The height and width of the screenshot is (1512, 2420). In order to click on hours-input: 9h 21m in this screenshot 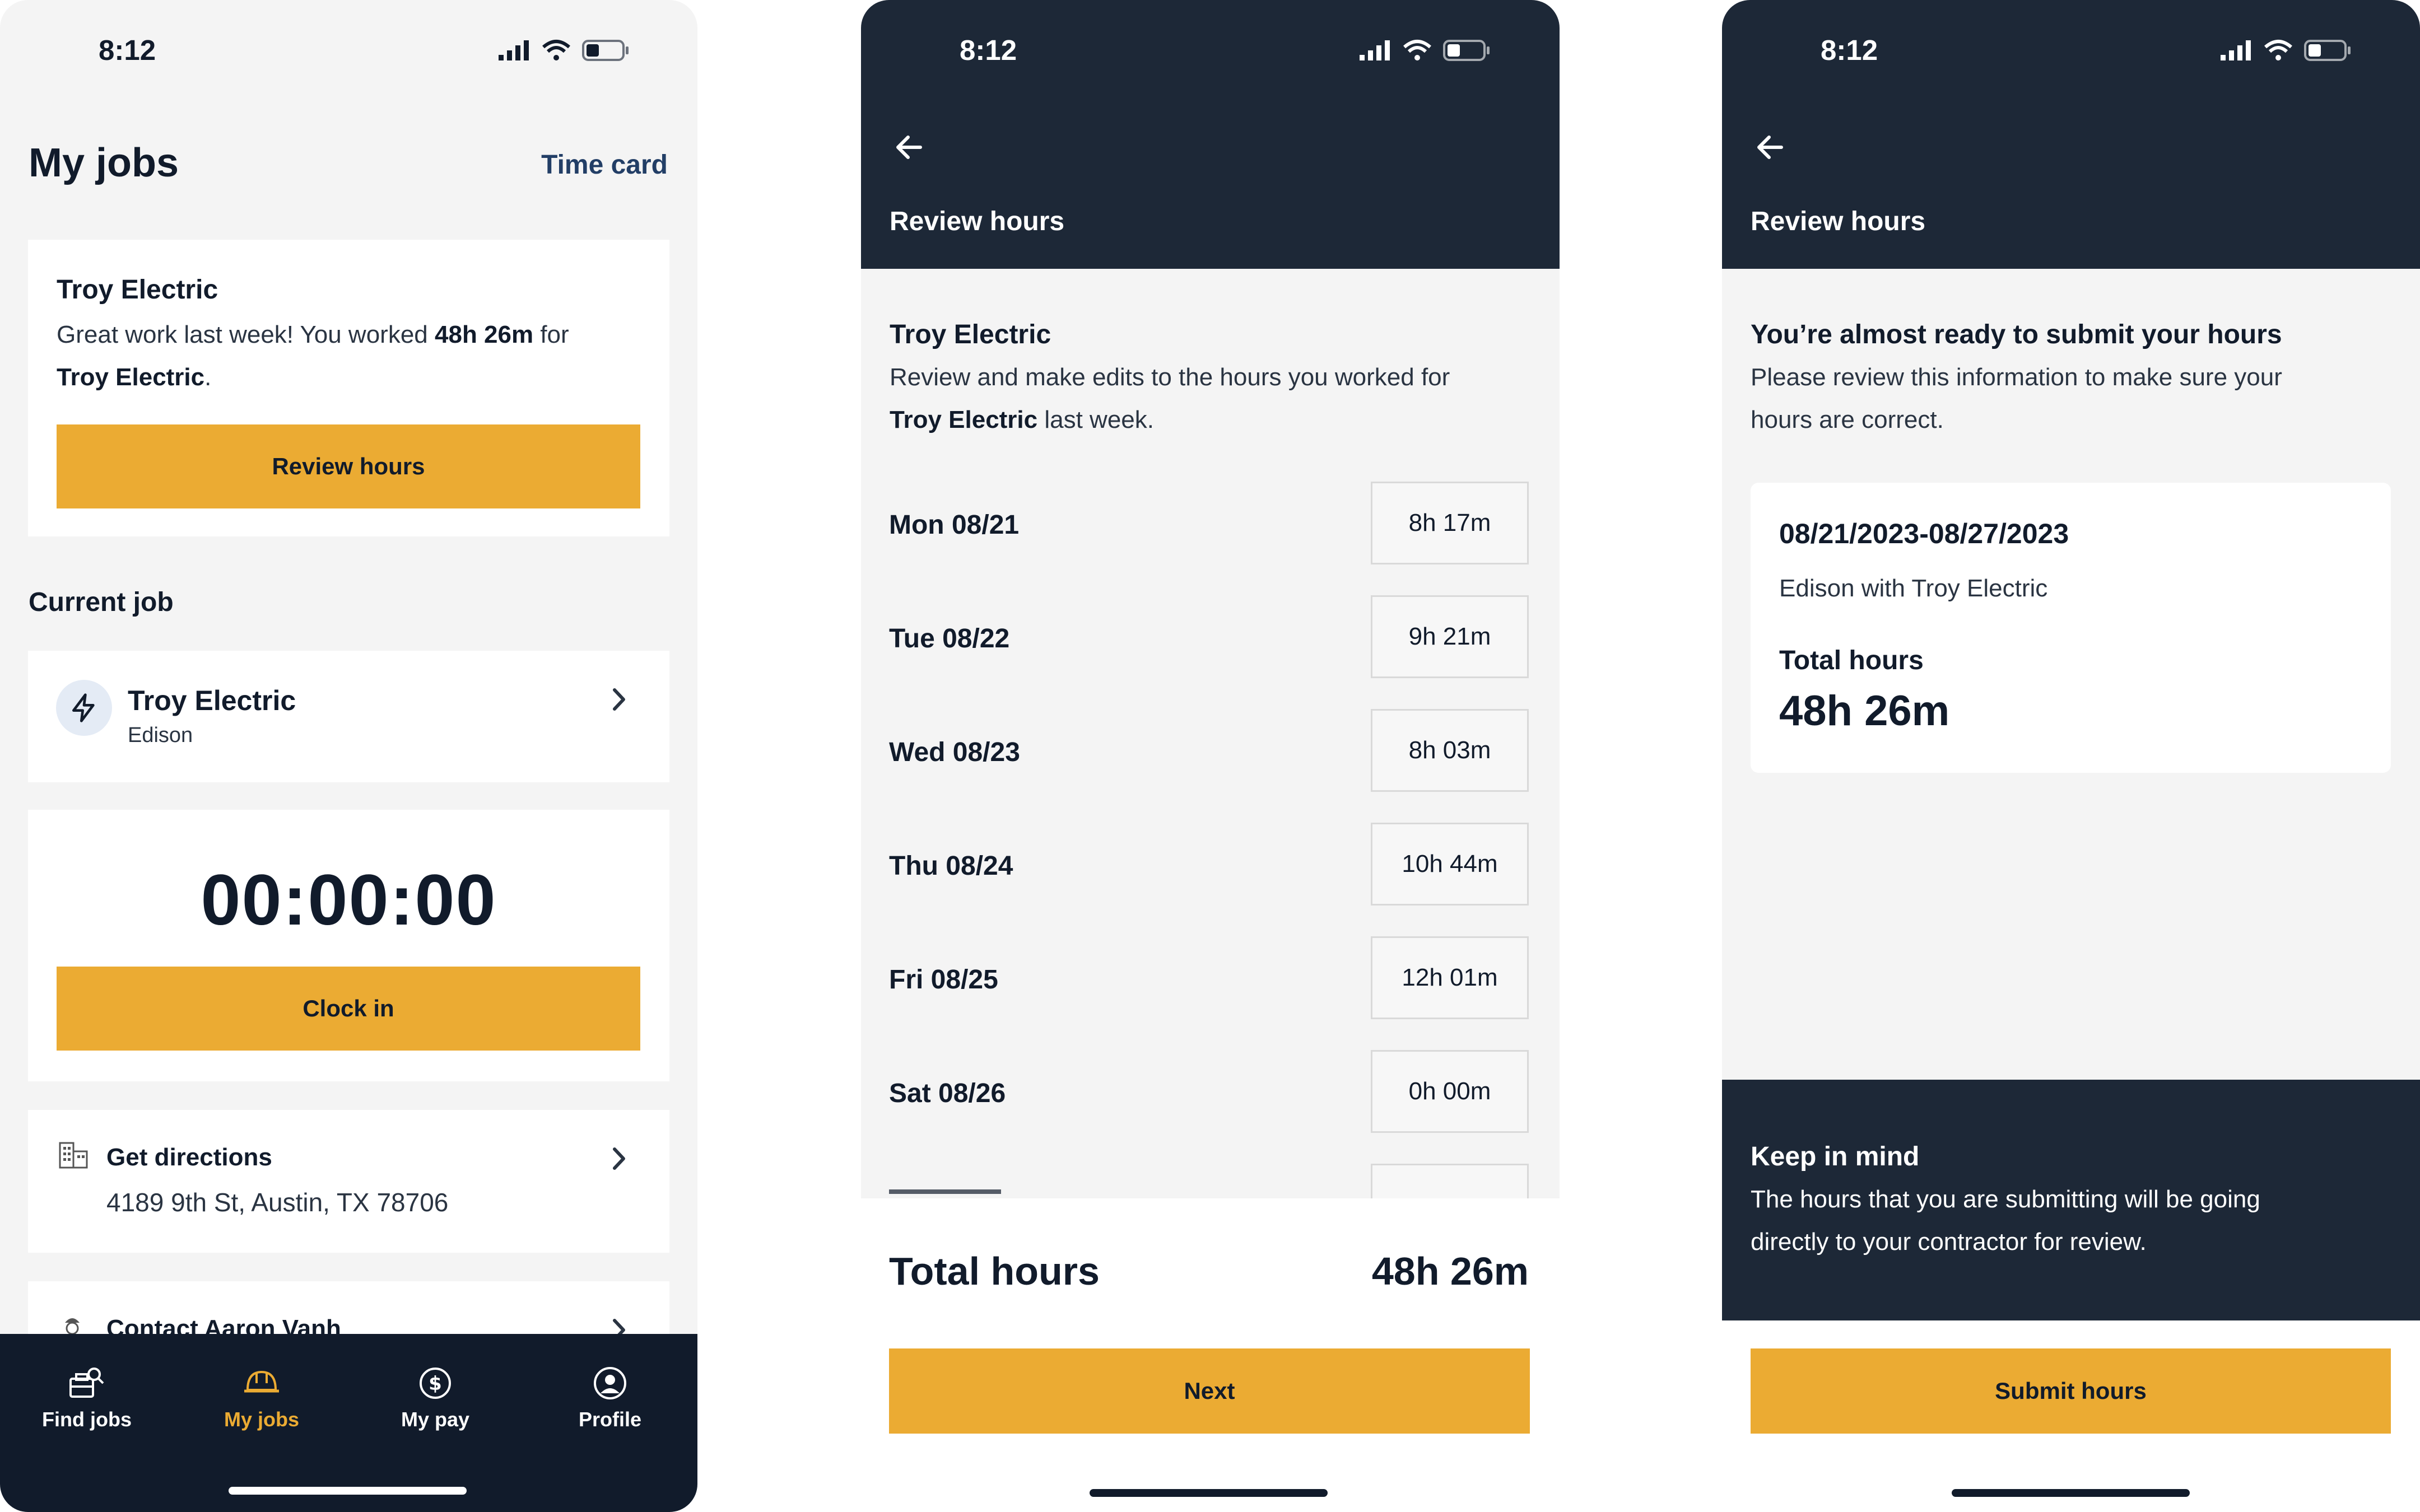, I will do `click(1450, 637)`.